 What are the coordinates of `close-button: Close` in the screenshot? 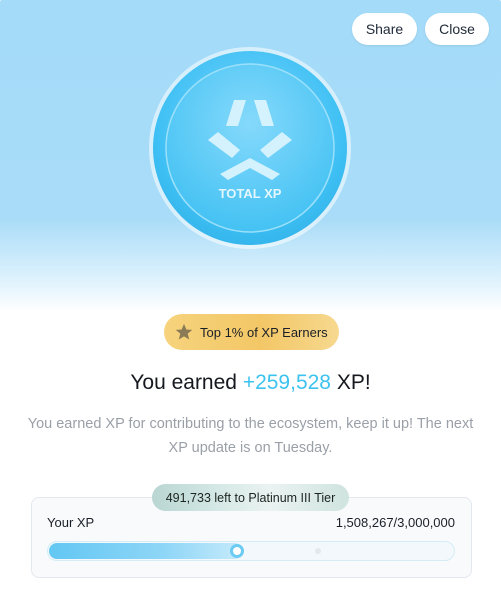 It's located at (457, 29).